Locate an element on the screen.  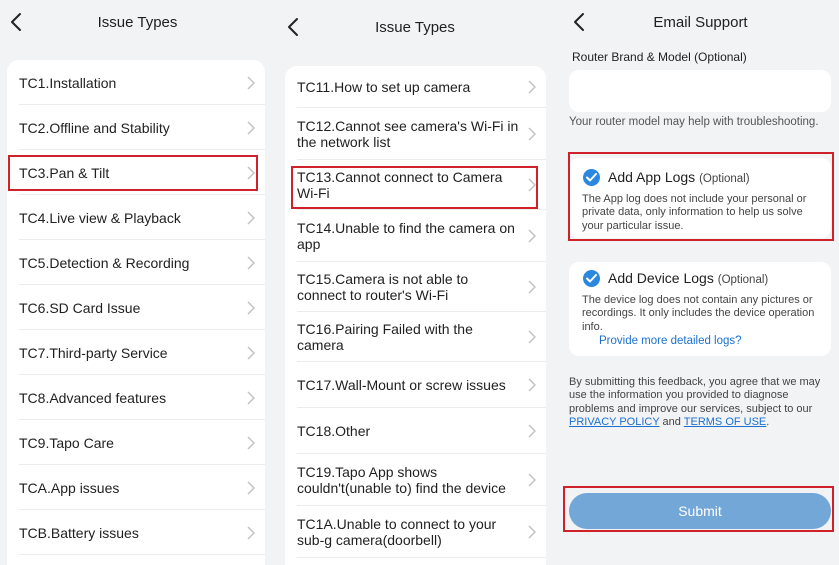
list-item-label: TC18.Other is located at coordinates (334, 431).